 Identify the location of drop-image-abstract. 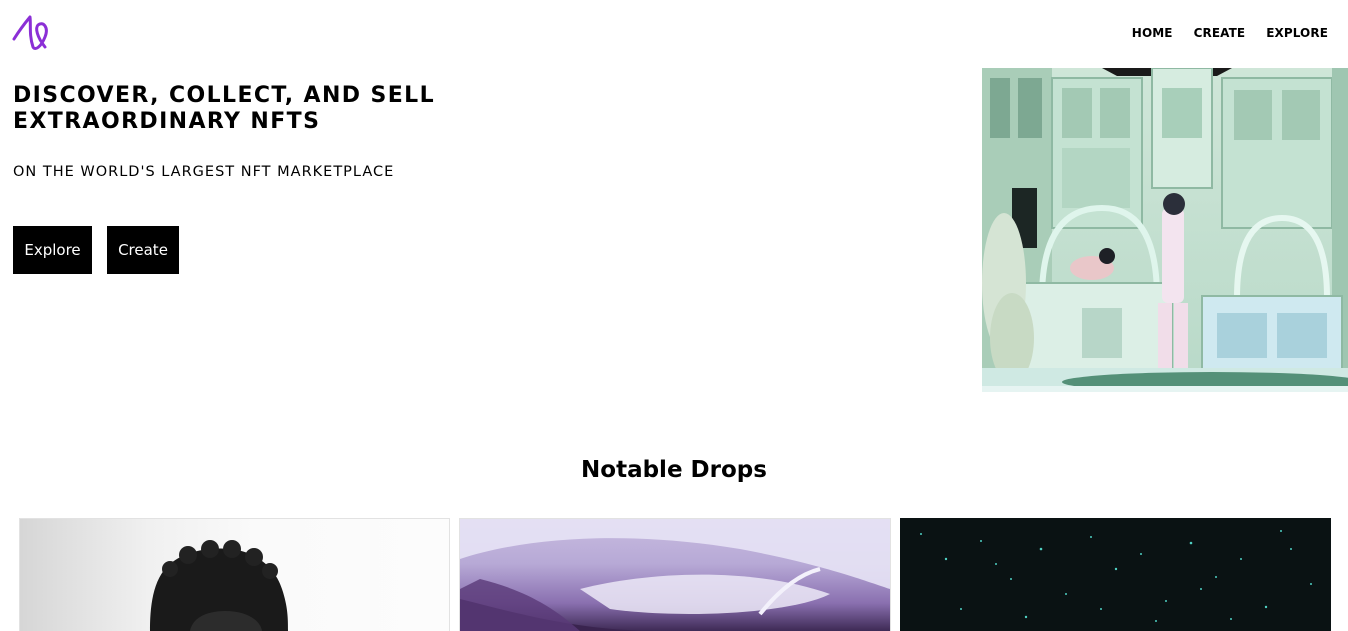
(675, 575).